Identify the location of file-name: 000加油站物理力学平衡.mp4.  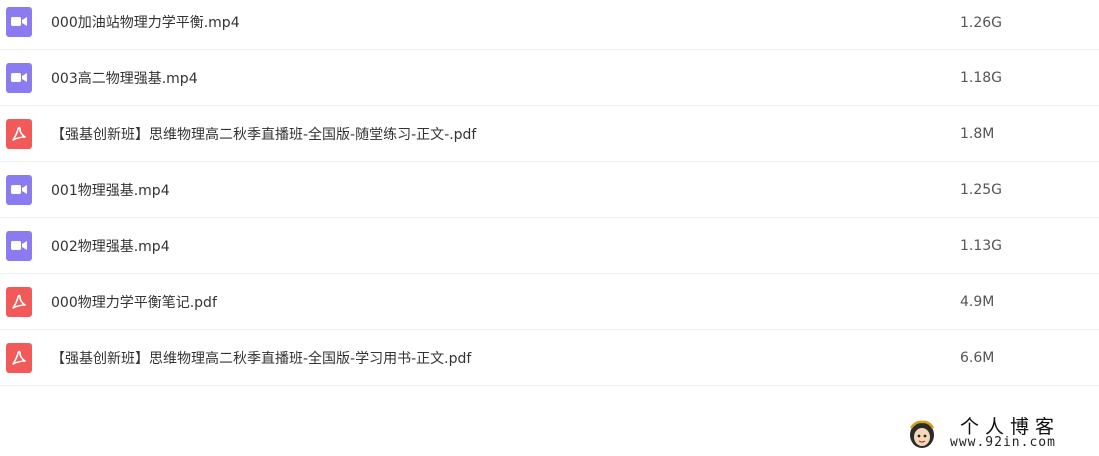
(145, 22).